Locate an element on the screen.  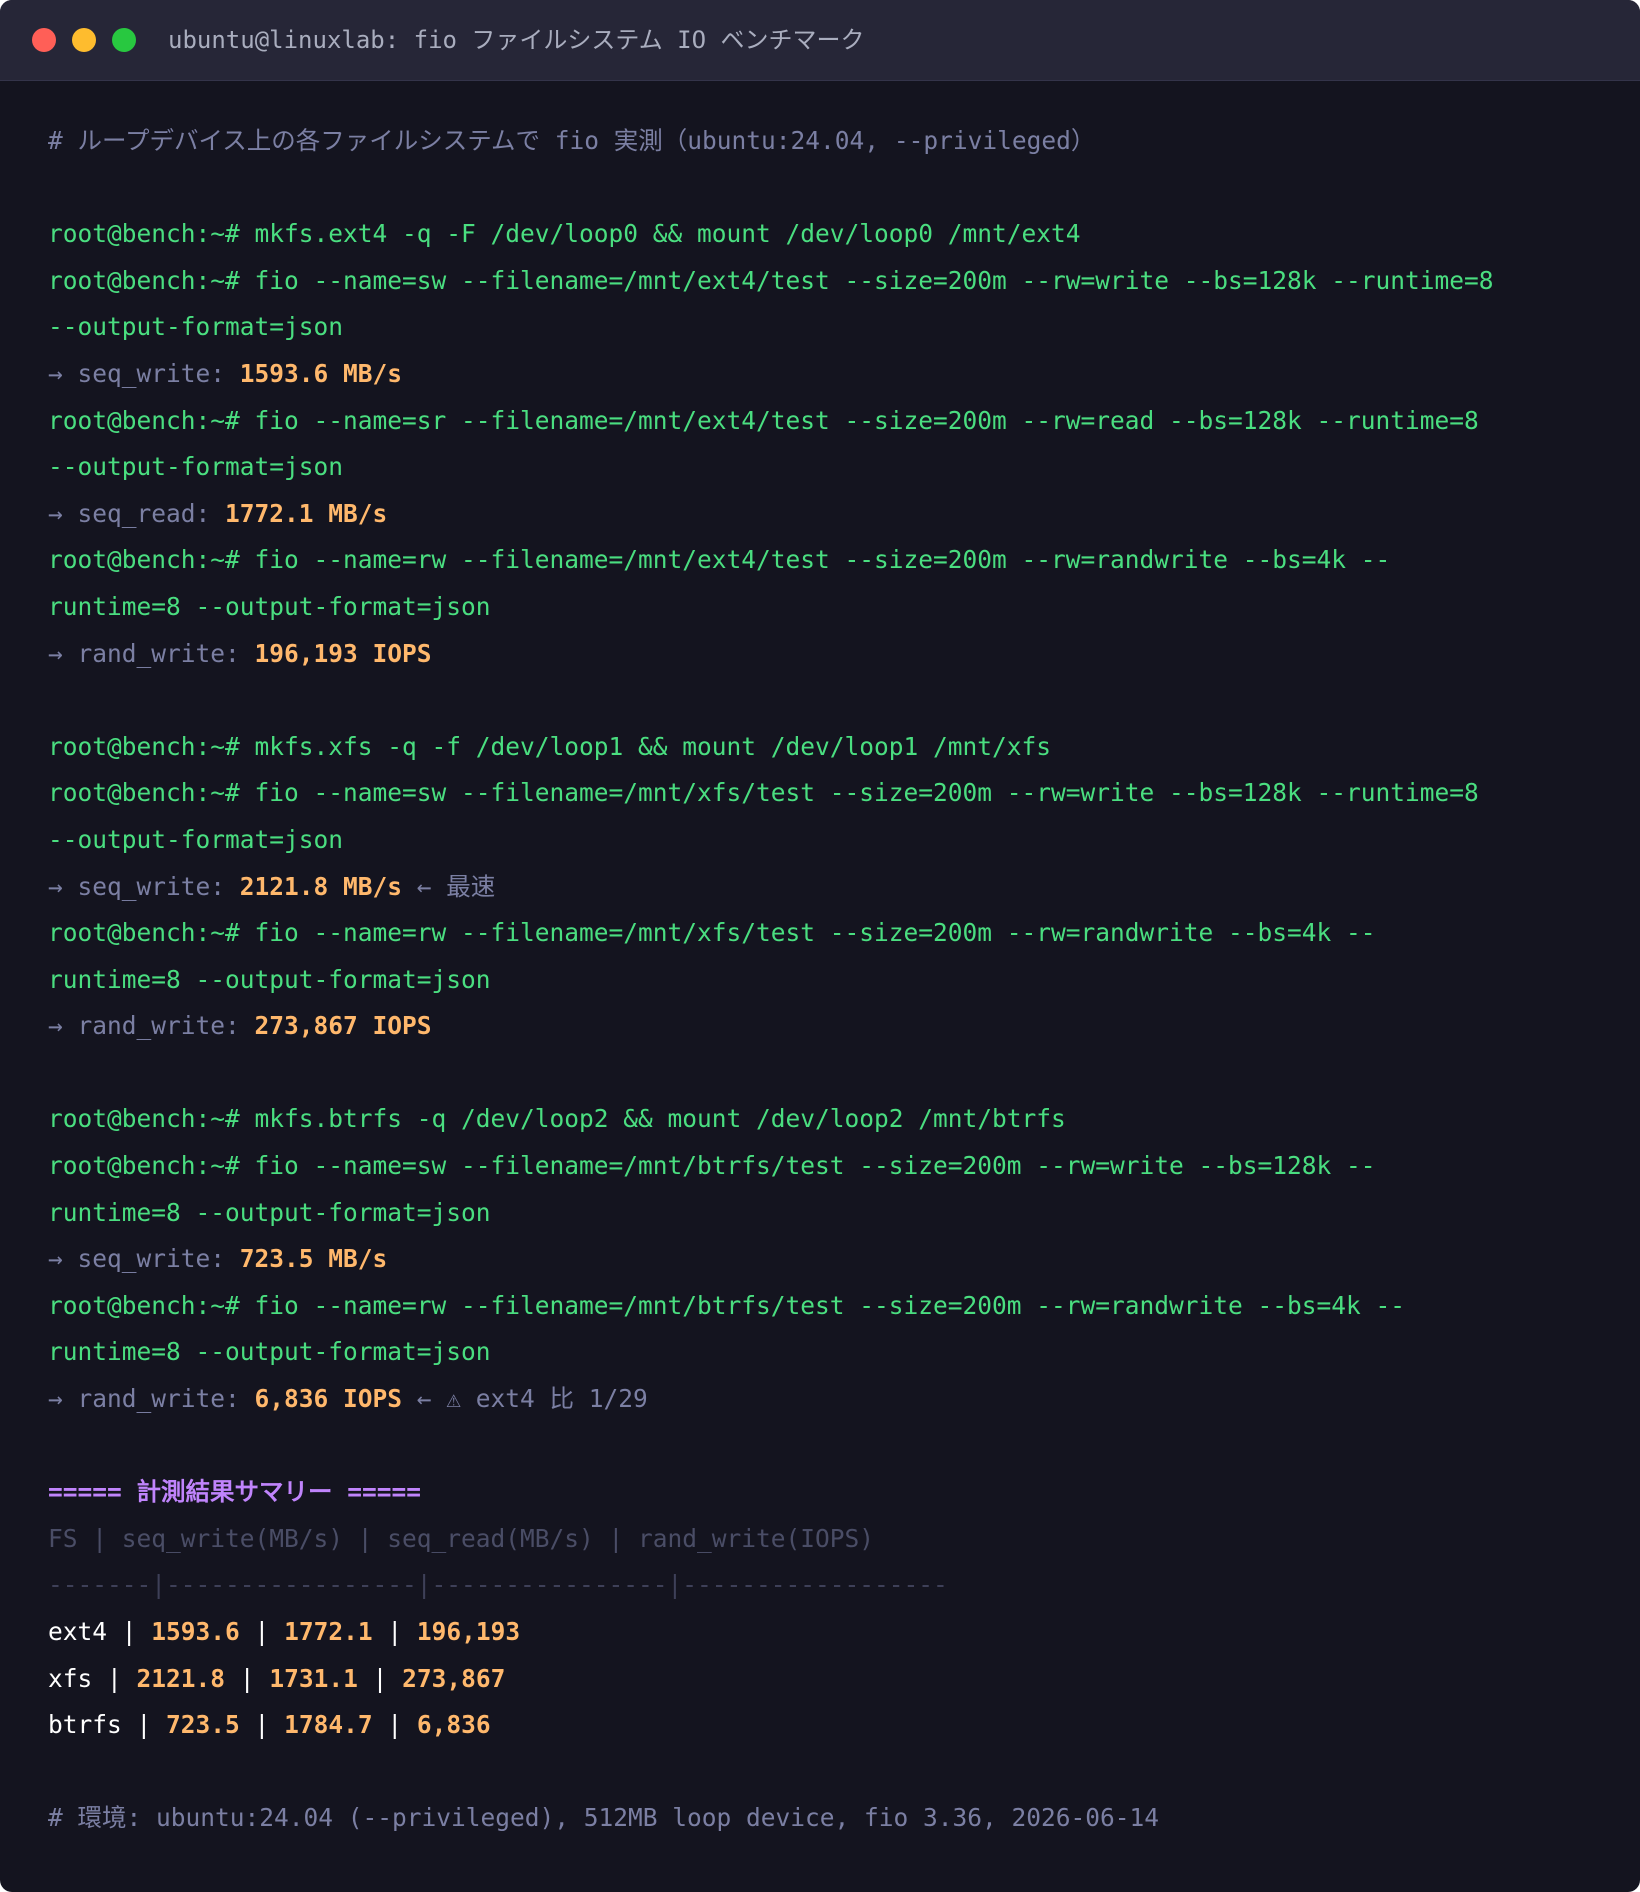
xfs-seq-write-result: → seq_write: 2121.8 MB/s ← 最速 is located at coordinates (828, 887).